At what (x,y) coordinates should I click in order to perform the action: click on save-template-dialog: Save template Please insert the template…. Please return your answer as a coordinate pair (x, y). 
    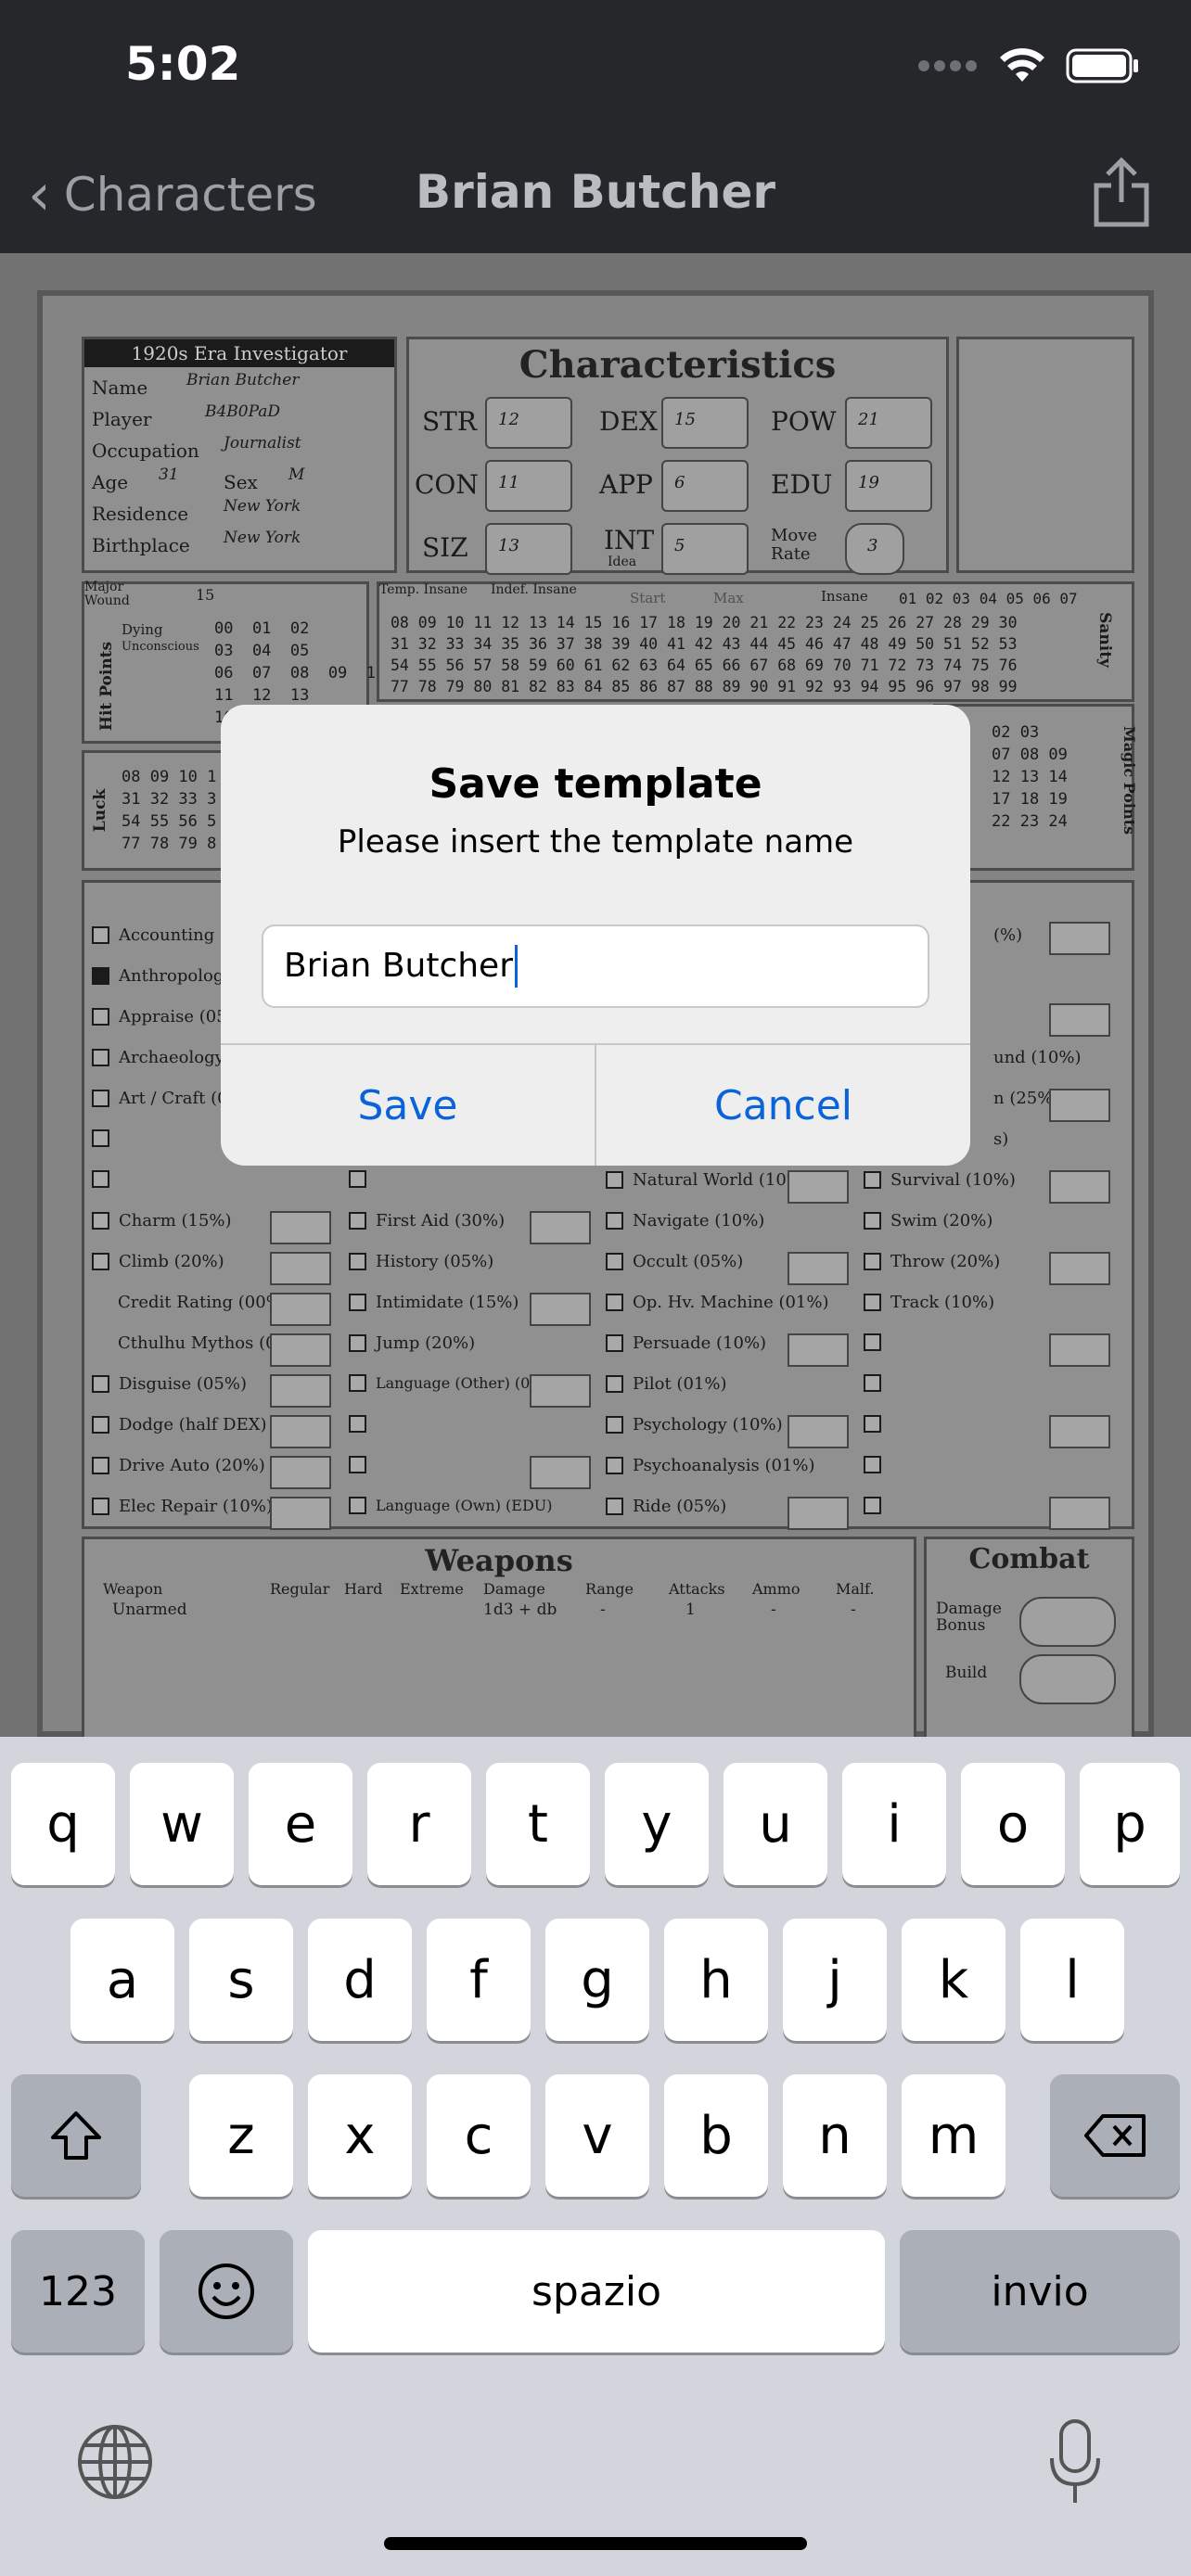
    Looking at the image, I should click on (595, 936).